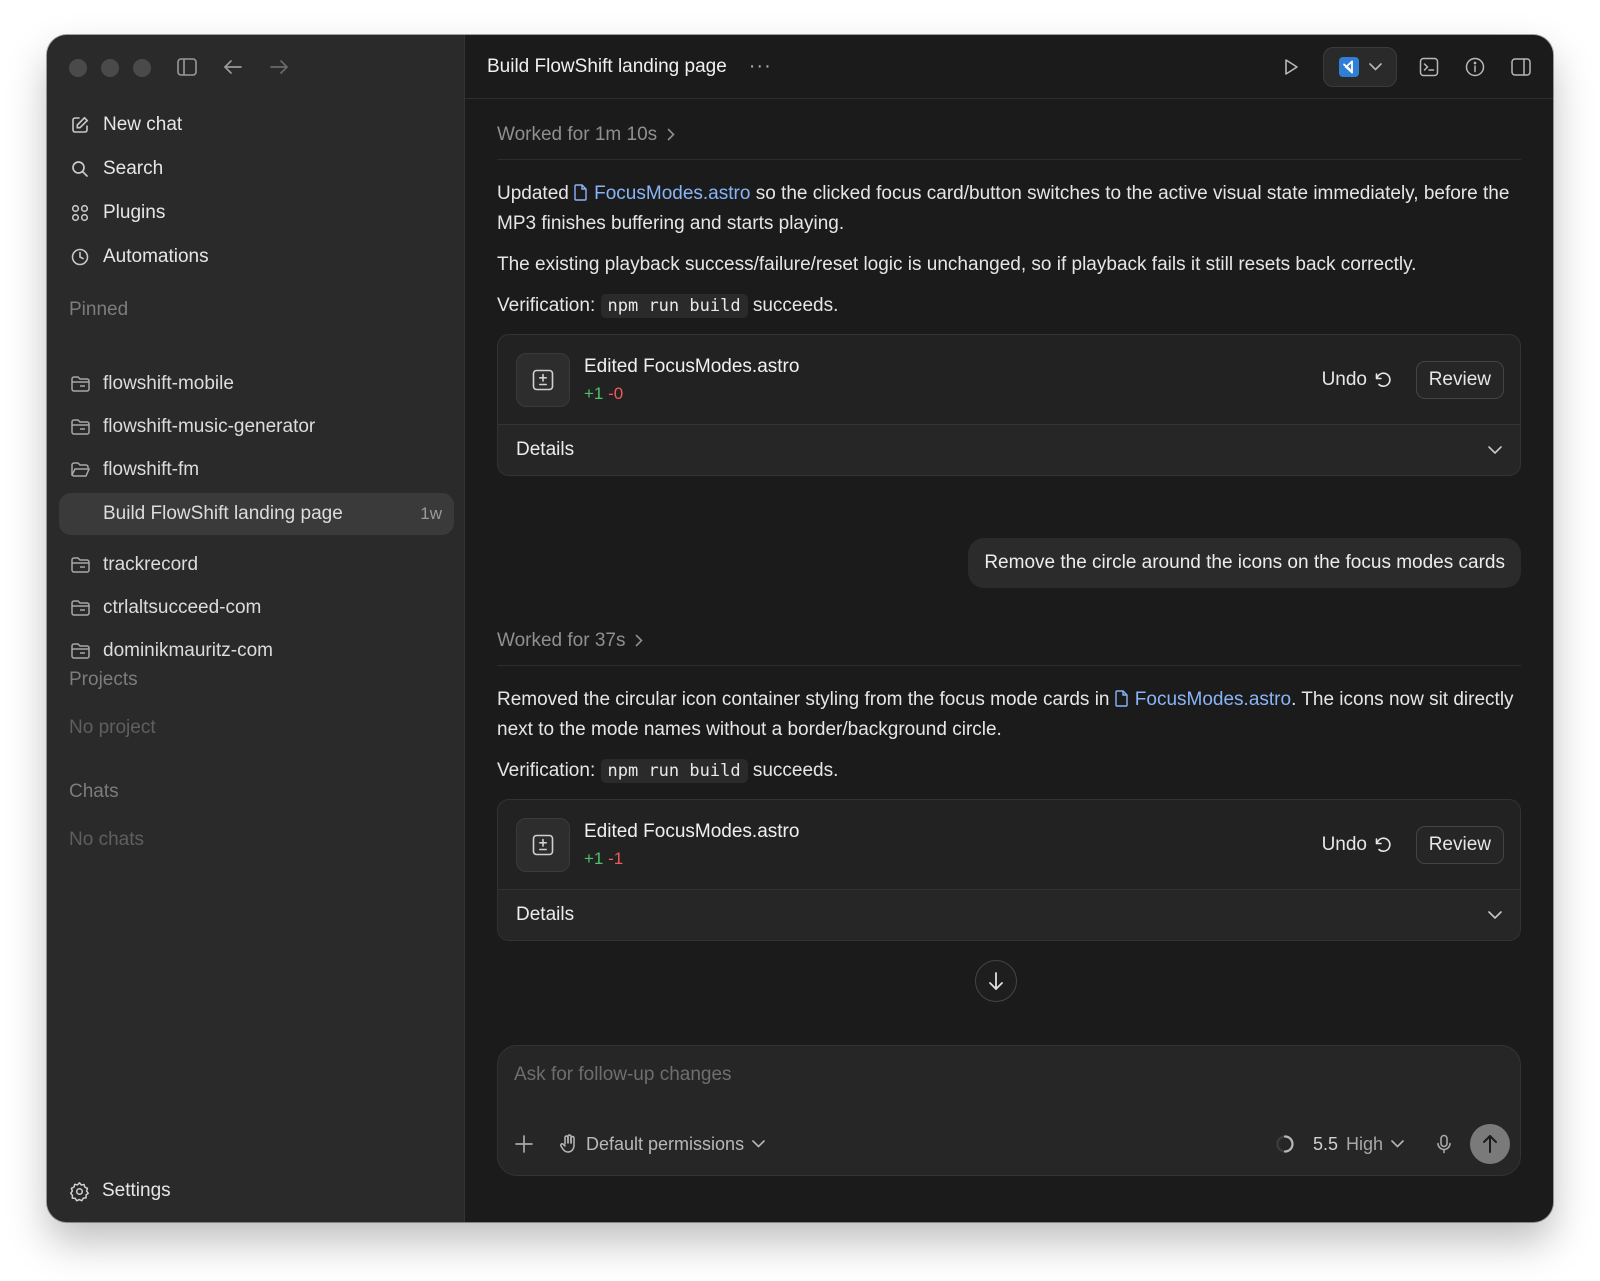 The image size is (1600, 1281). What do you see at coordinates (1475, 67) in the screenshot?
I see `info-icon` at bounding box center [1475, 67].